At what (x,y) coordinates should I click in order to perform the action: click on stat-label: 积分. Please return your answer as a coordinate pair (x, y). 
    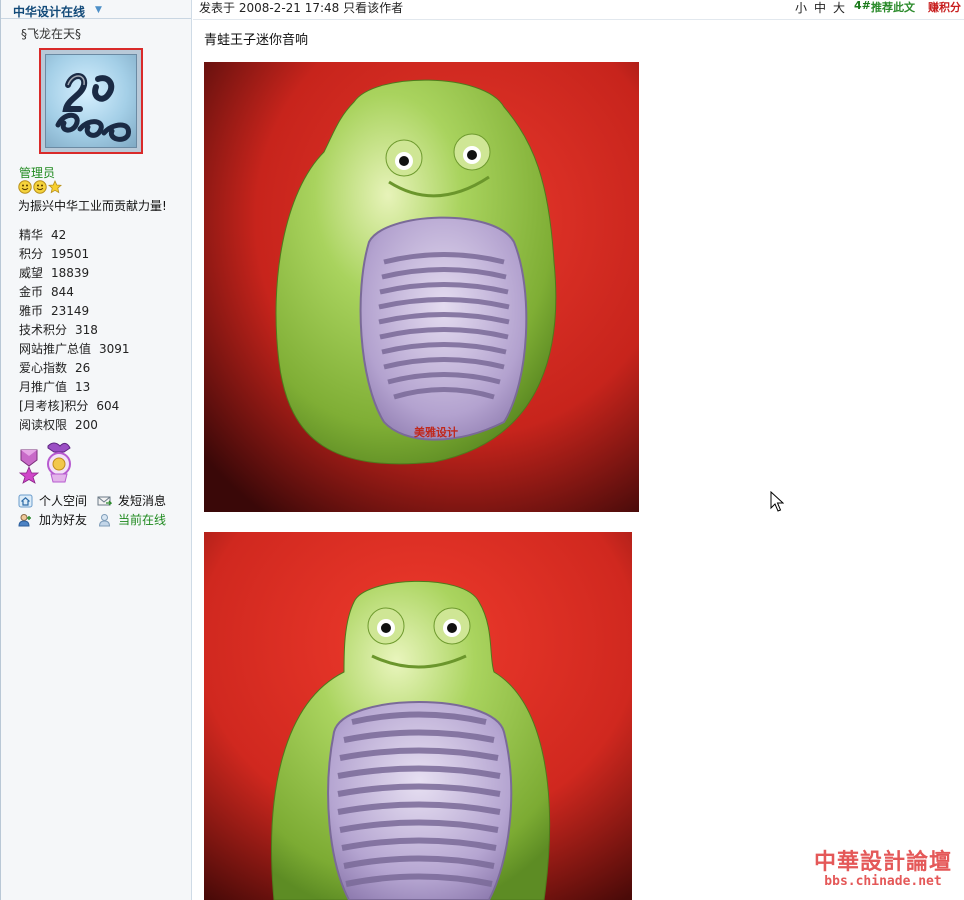
    Looking at the image, I should click on (31, 254).